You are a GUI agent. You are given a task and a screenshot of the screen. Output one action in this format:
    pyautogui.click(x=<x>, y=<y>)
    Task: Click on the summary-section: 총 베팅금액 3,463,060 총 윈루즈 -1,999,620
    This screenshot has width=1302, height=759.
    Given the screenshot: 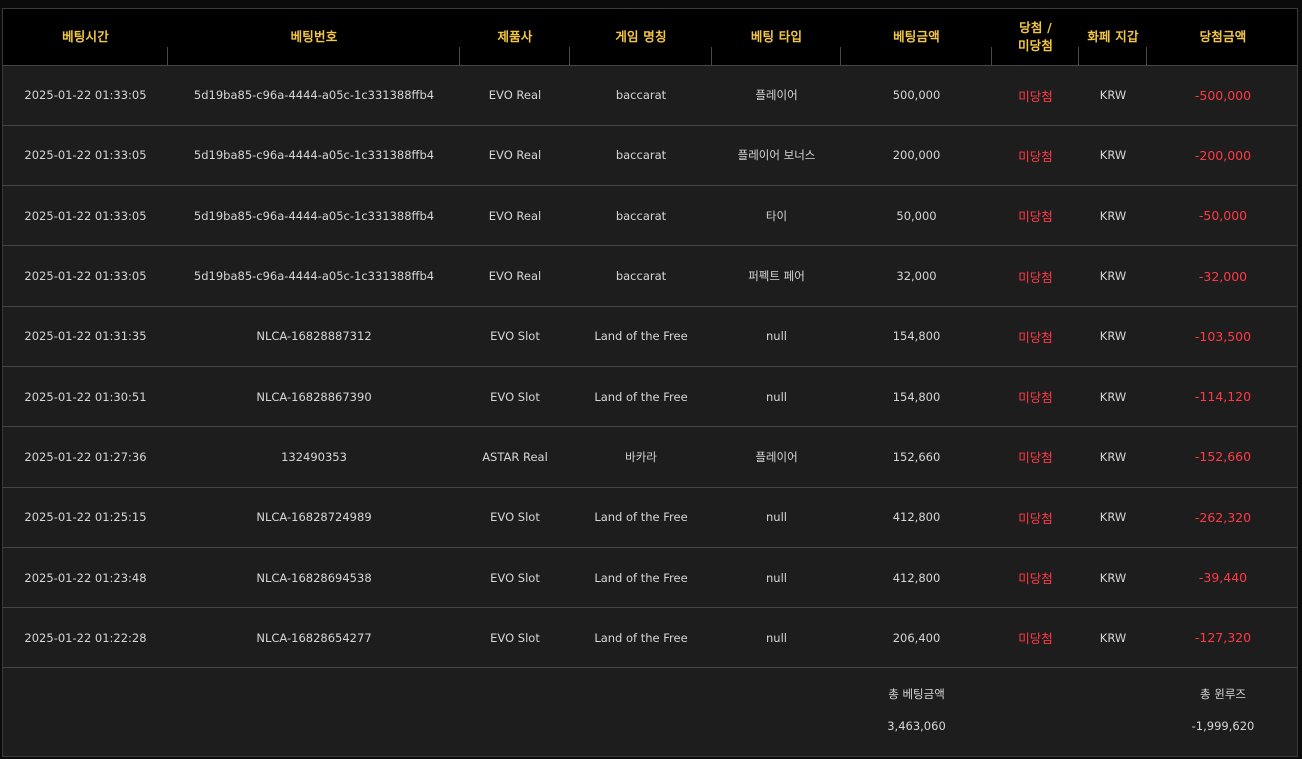 What is the action you would take?
    pyautogui.click(x=650, y=711)
    